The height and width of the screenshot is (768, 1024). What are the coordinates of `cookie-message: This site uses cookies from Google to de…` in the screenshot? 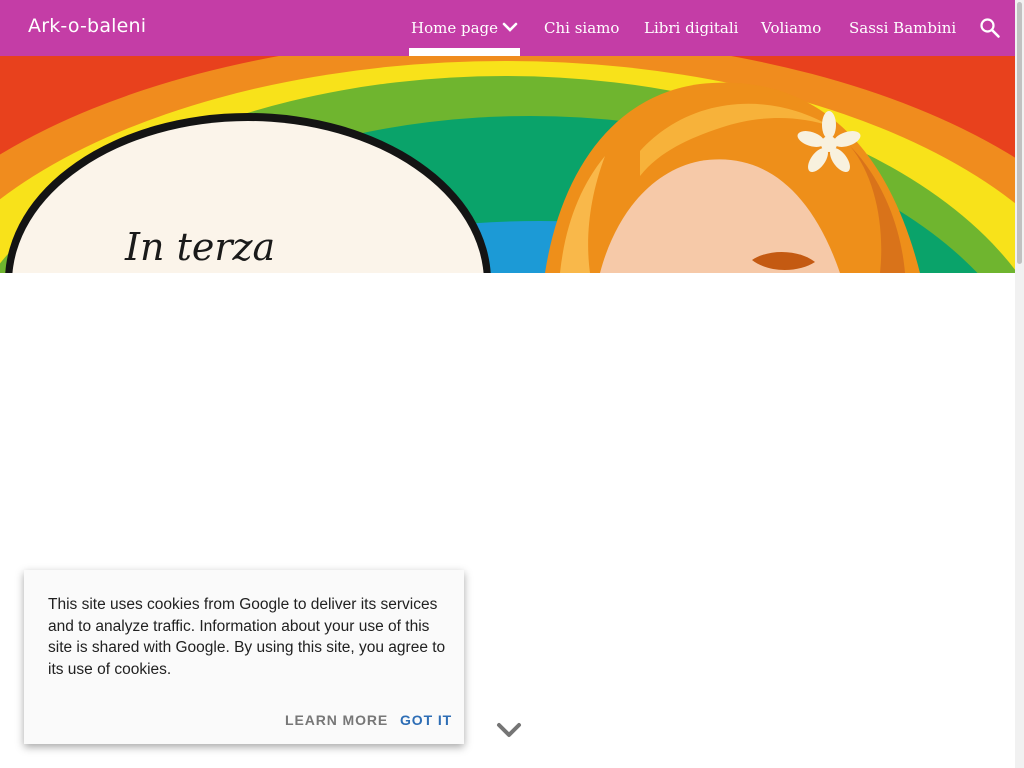 It's located at (247, 637).